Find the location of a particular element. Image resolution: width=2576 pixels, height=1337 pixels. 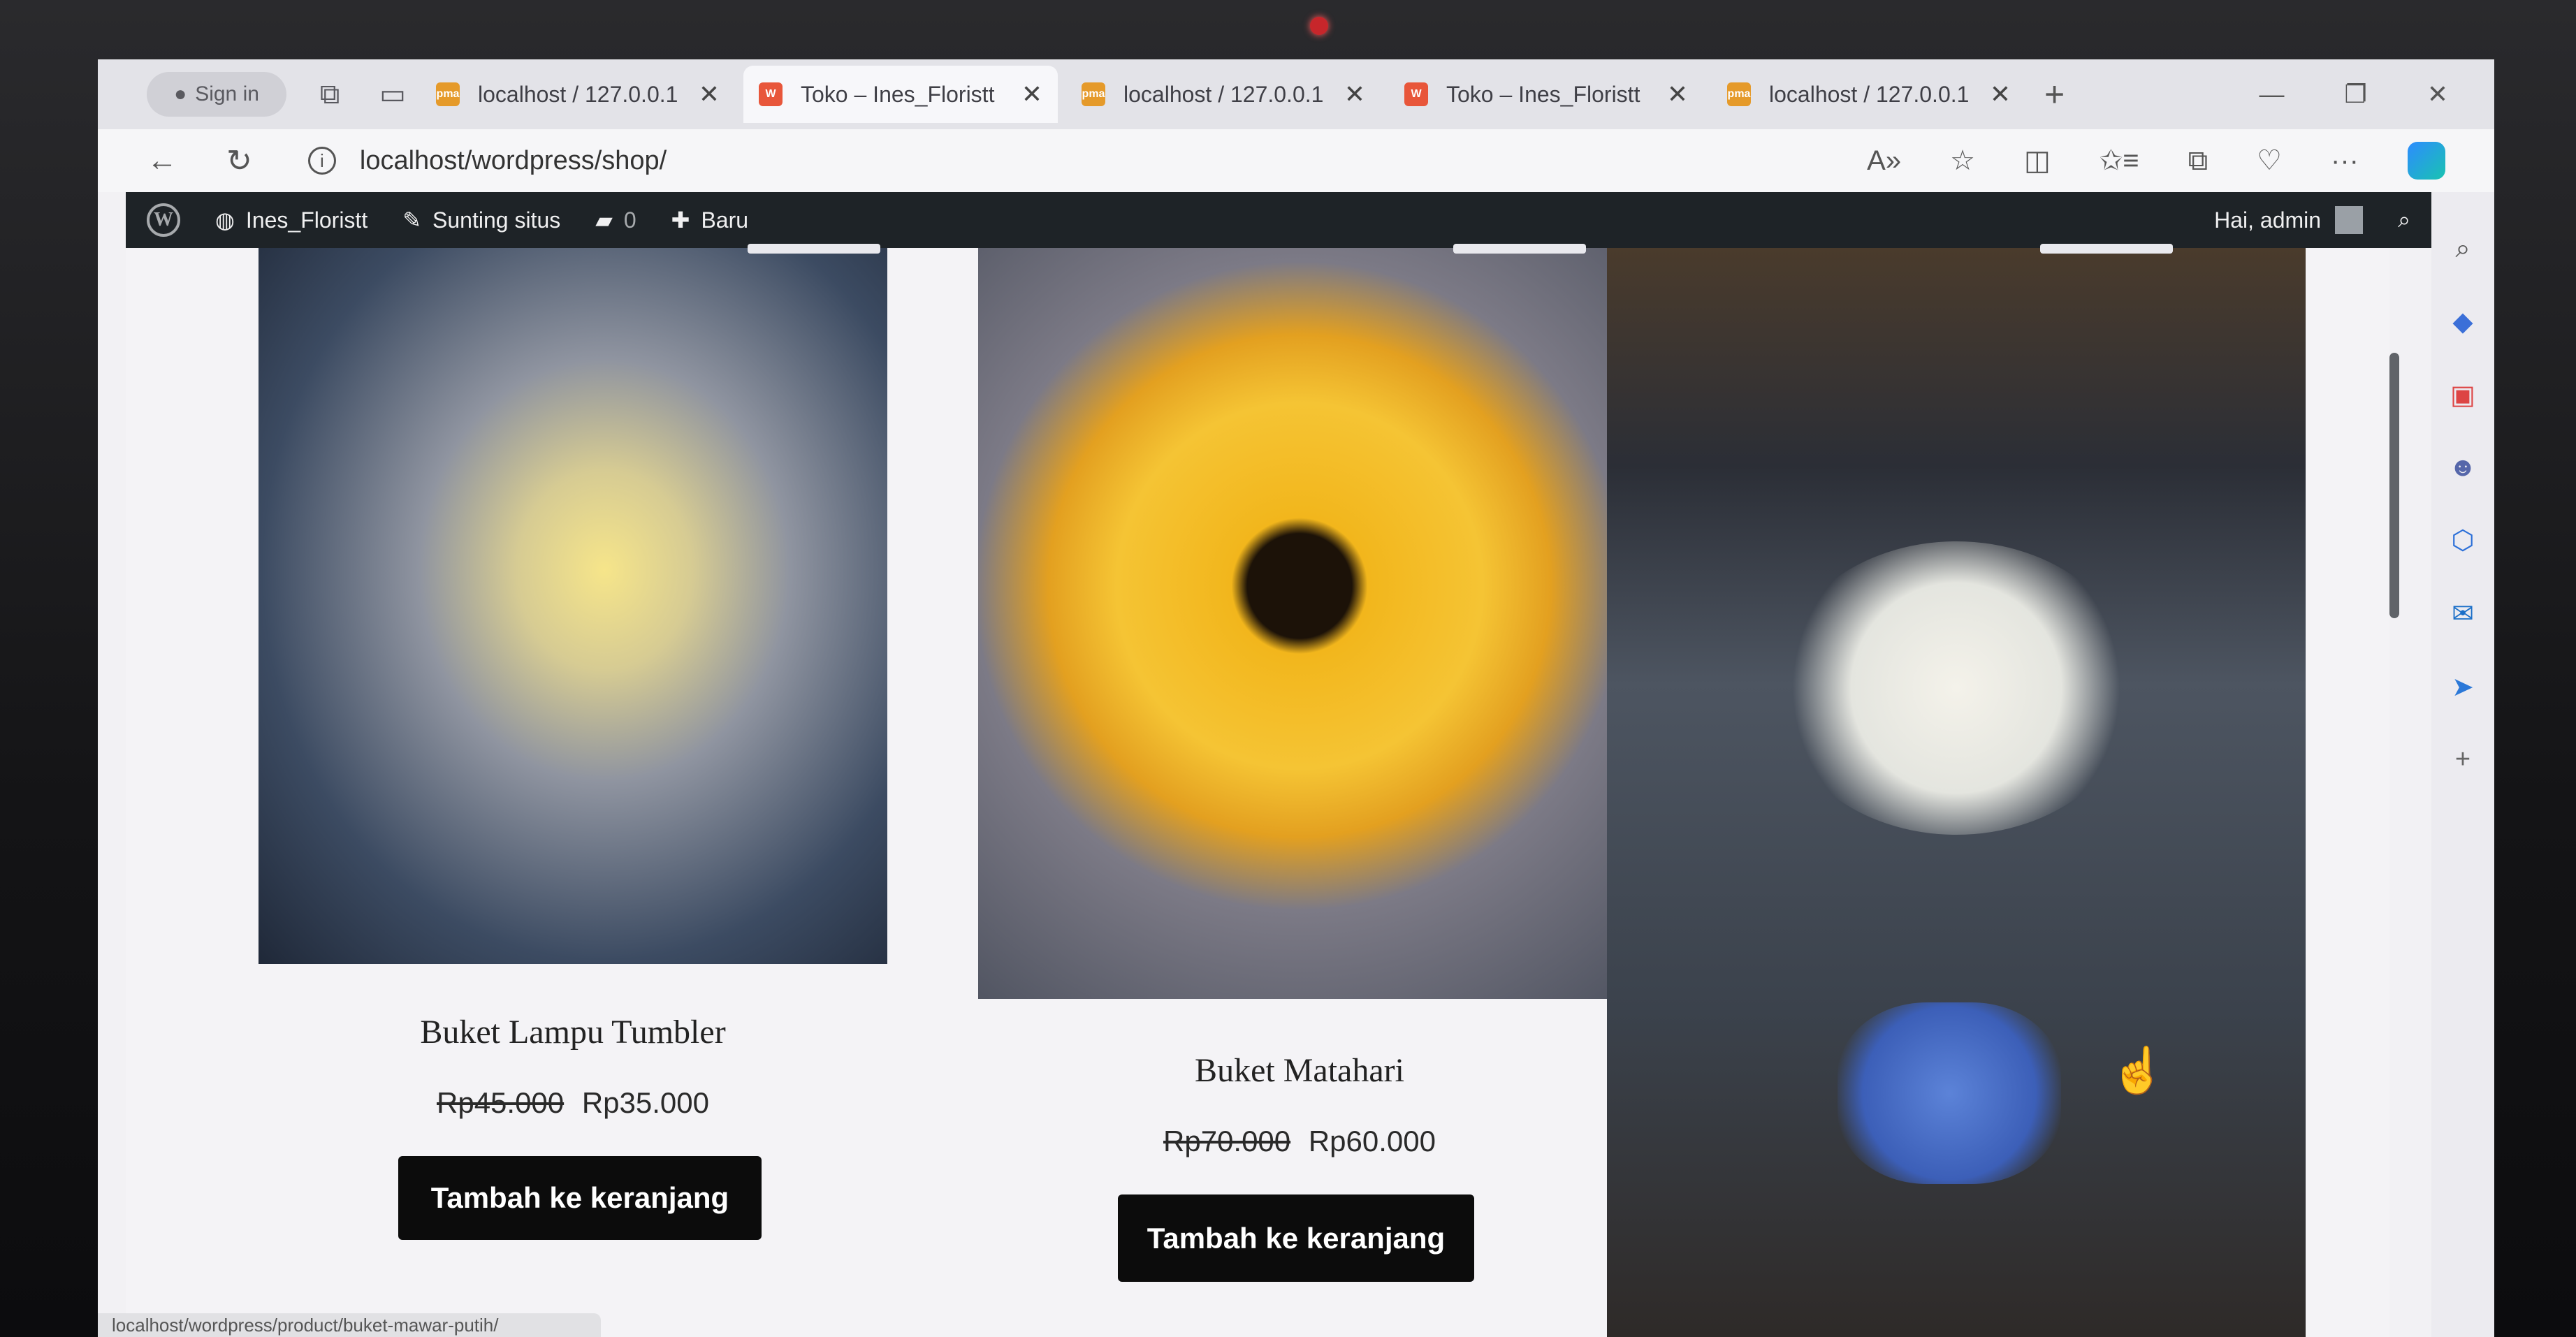

signin-label: Sign in is located at coordinates (227, 93).